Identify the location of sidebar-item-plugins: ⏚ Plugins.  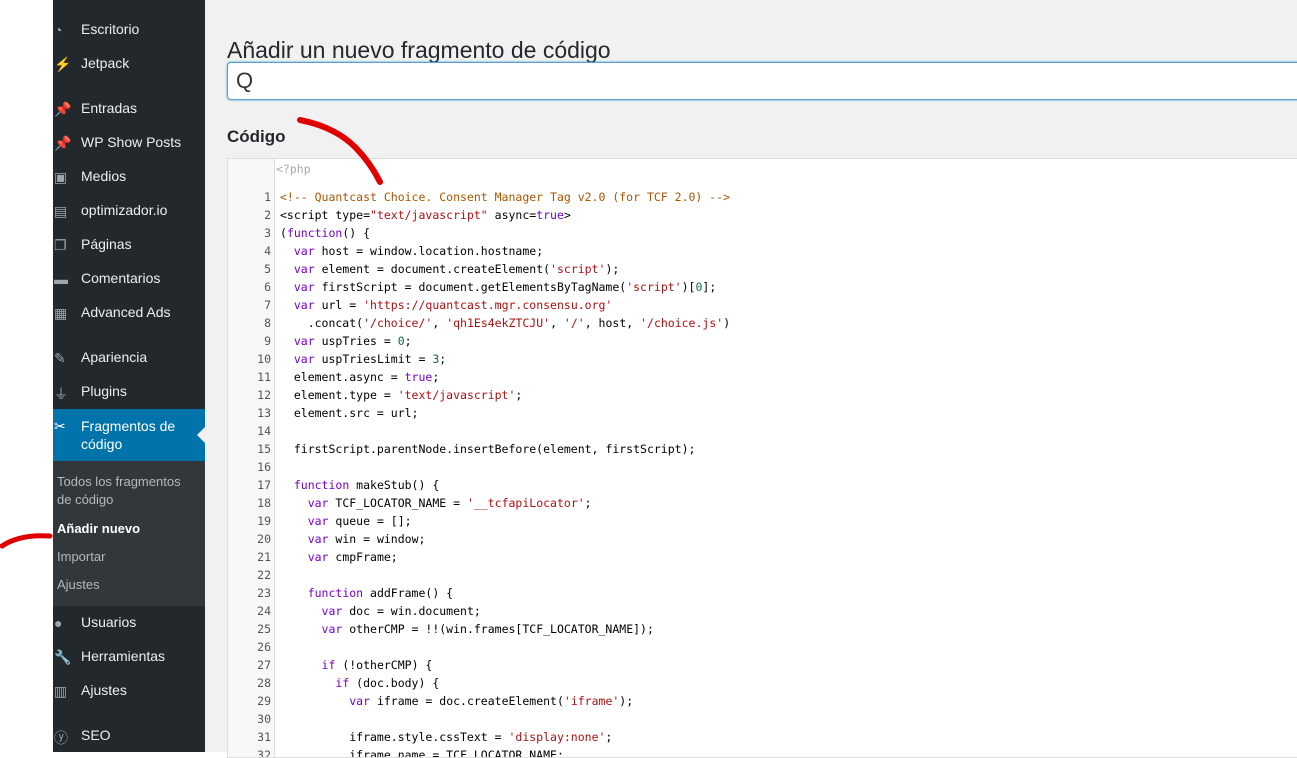
(129, 392).